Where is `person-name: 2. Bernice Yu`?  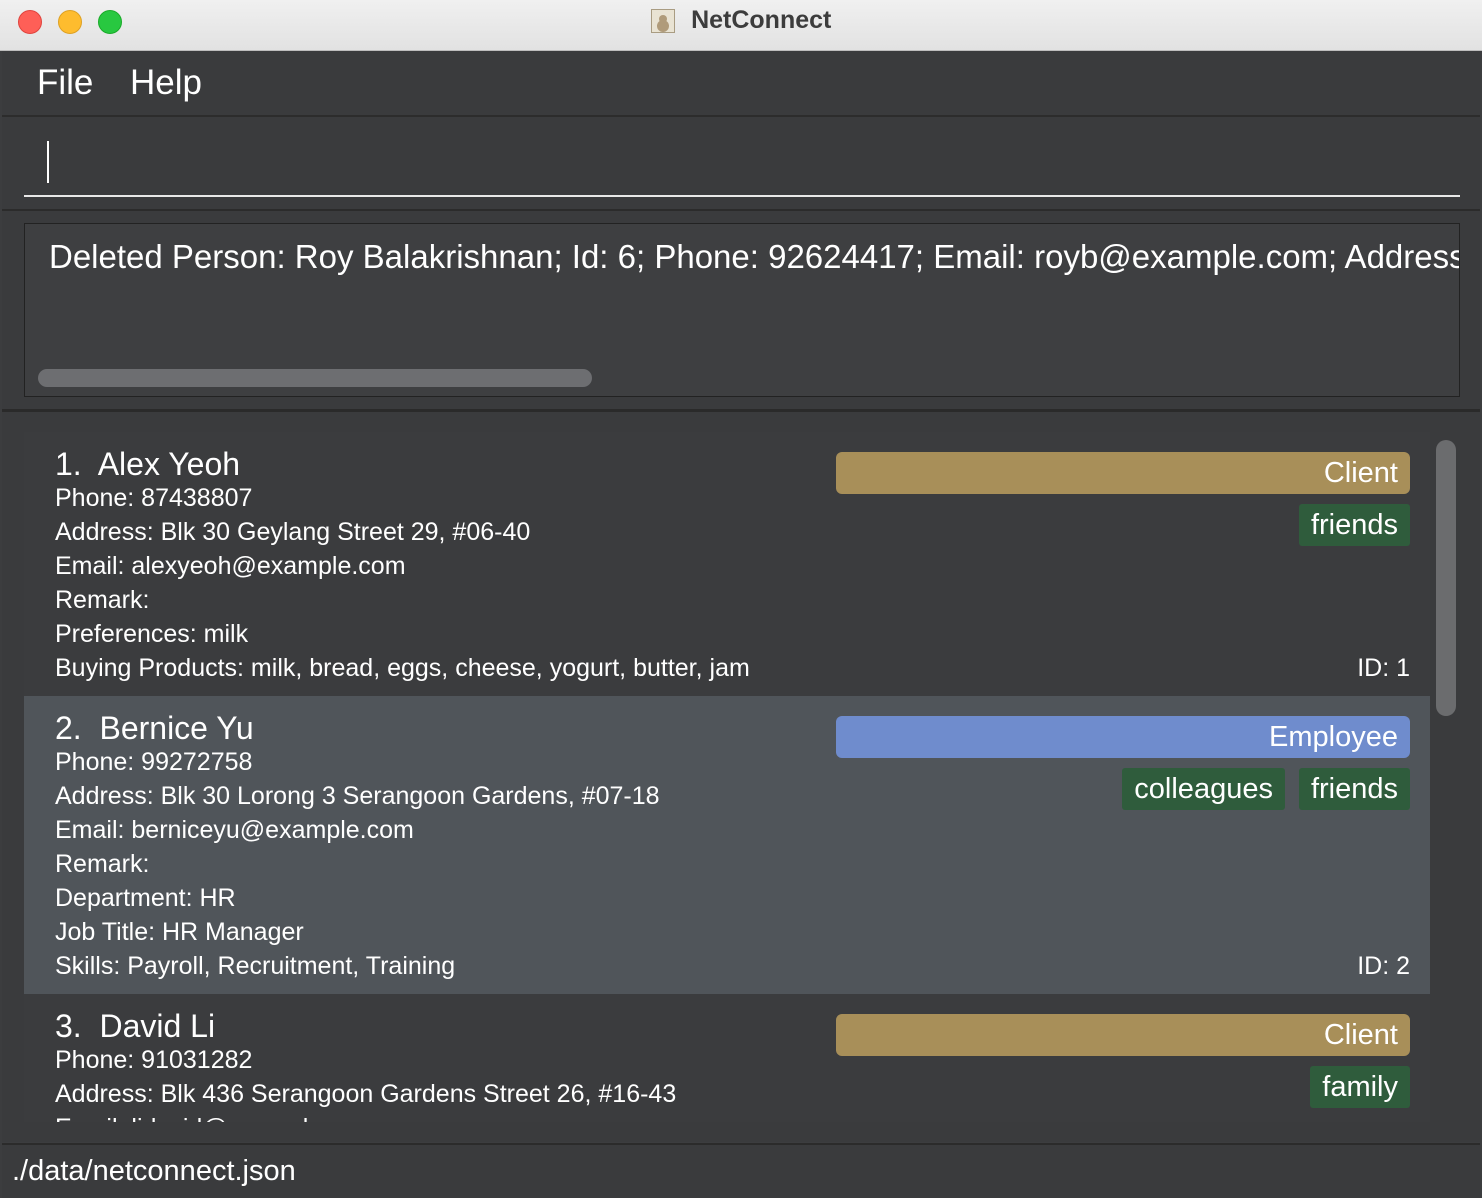 person-name: 2. Bernice Yu is located at coordinates (154, 728).